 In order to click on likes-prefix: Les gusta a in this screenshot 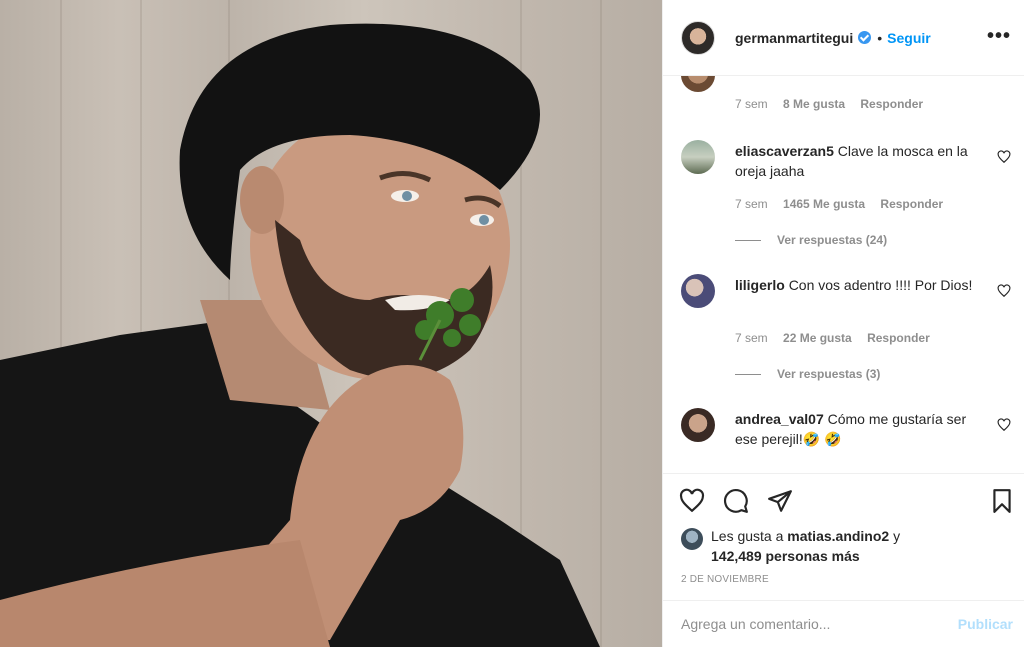, I will do `click(747, 536)`.